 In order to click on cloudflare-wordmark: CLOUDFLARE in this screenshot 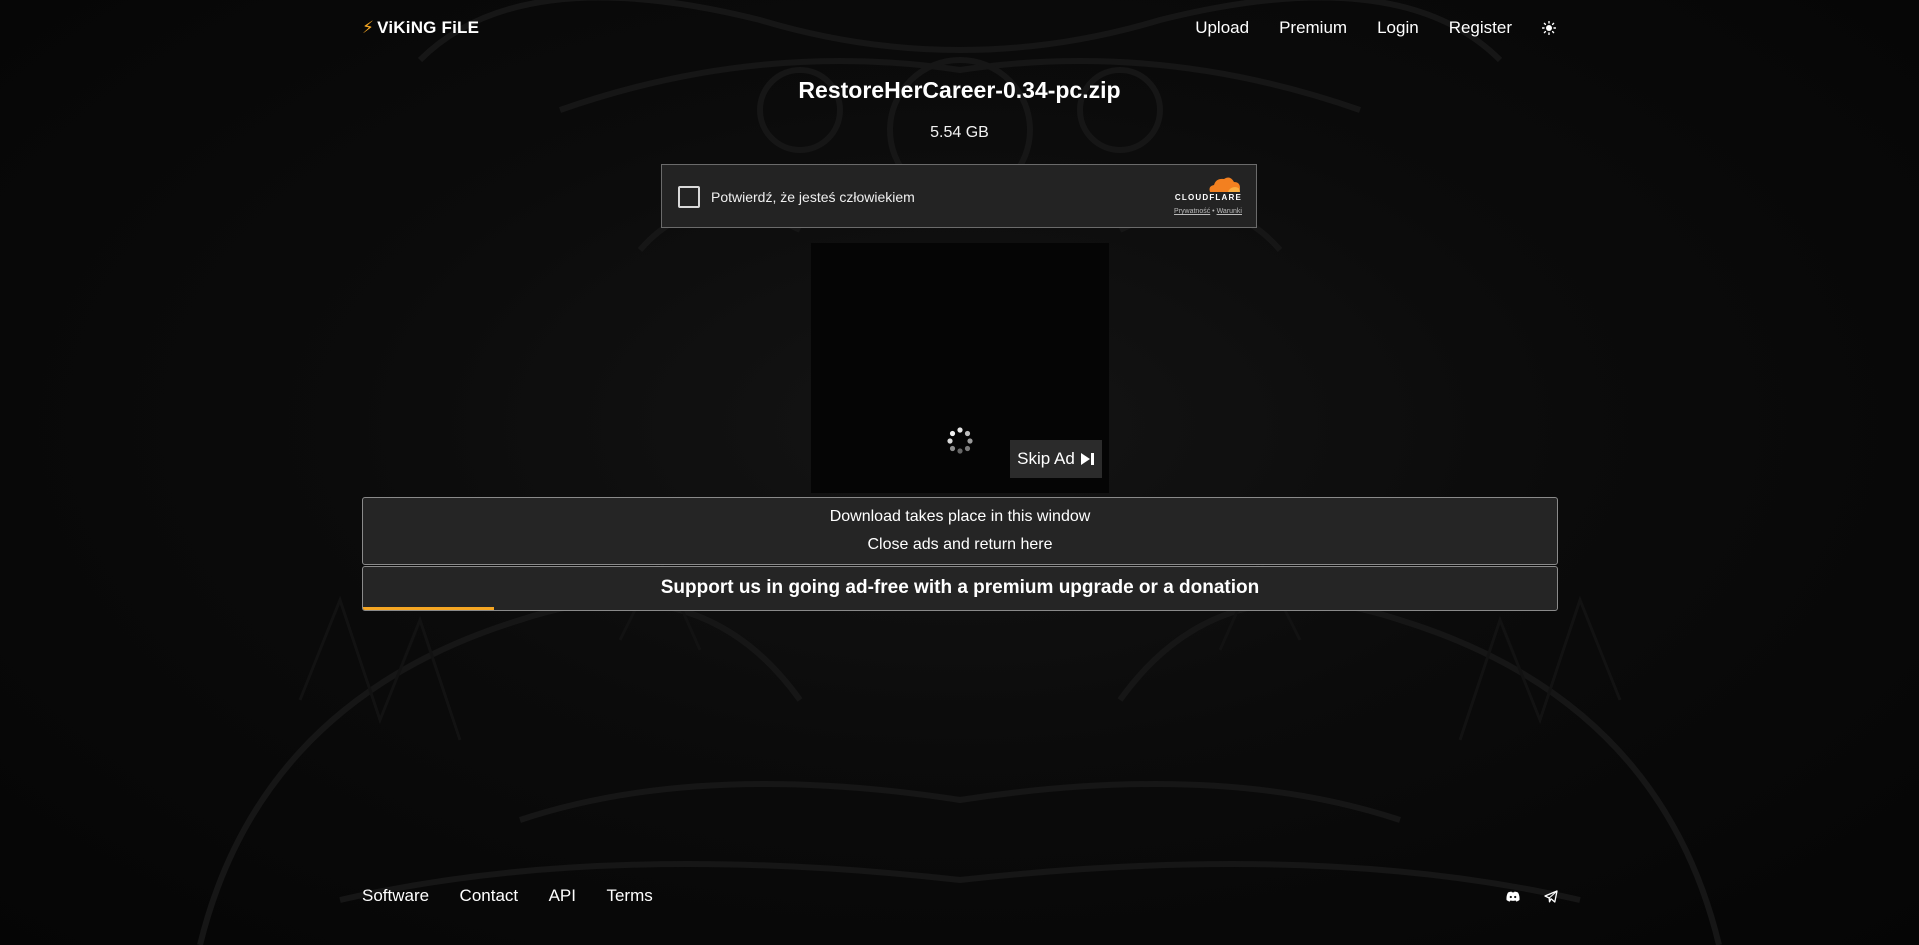, I will do `click(1208, 197)`.